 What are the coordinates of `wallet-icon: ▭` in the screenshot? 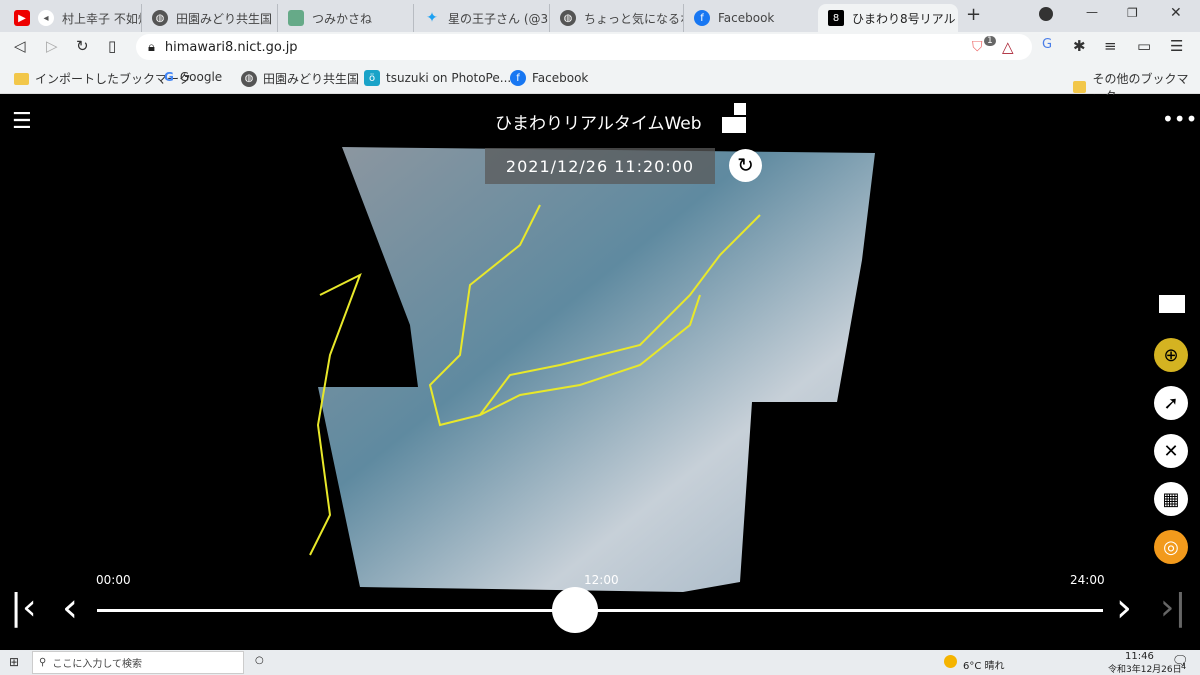 It's located at (1144, 46).